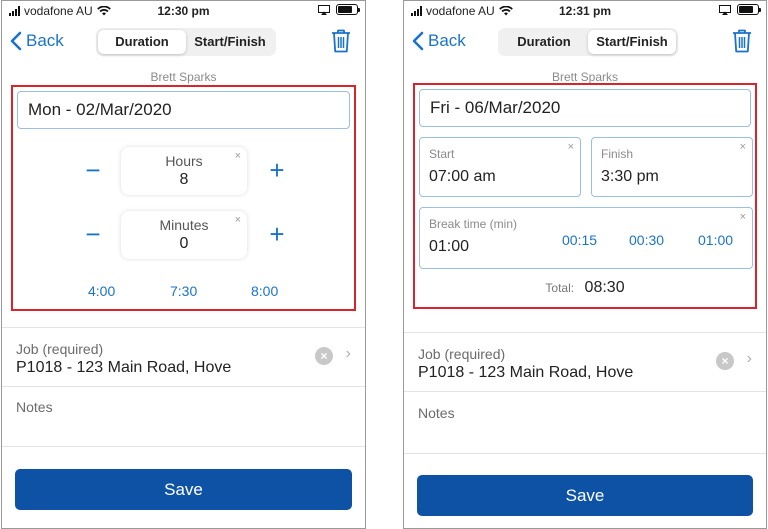  Describe the element at coordinates (184, 243) in the screenshot. I see `minutes-value: 0` at that location.